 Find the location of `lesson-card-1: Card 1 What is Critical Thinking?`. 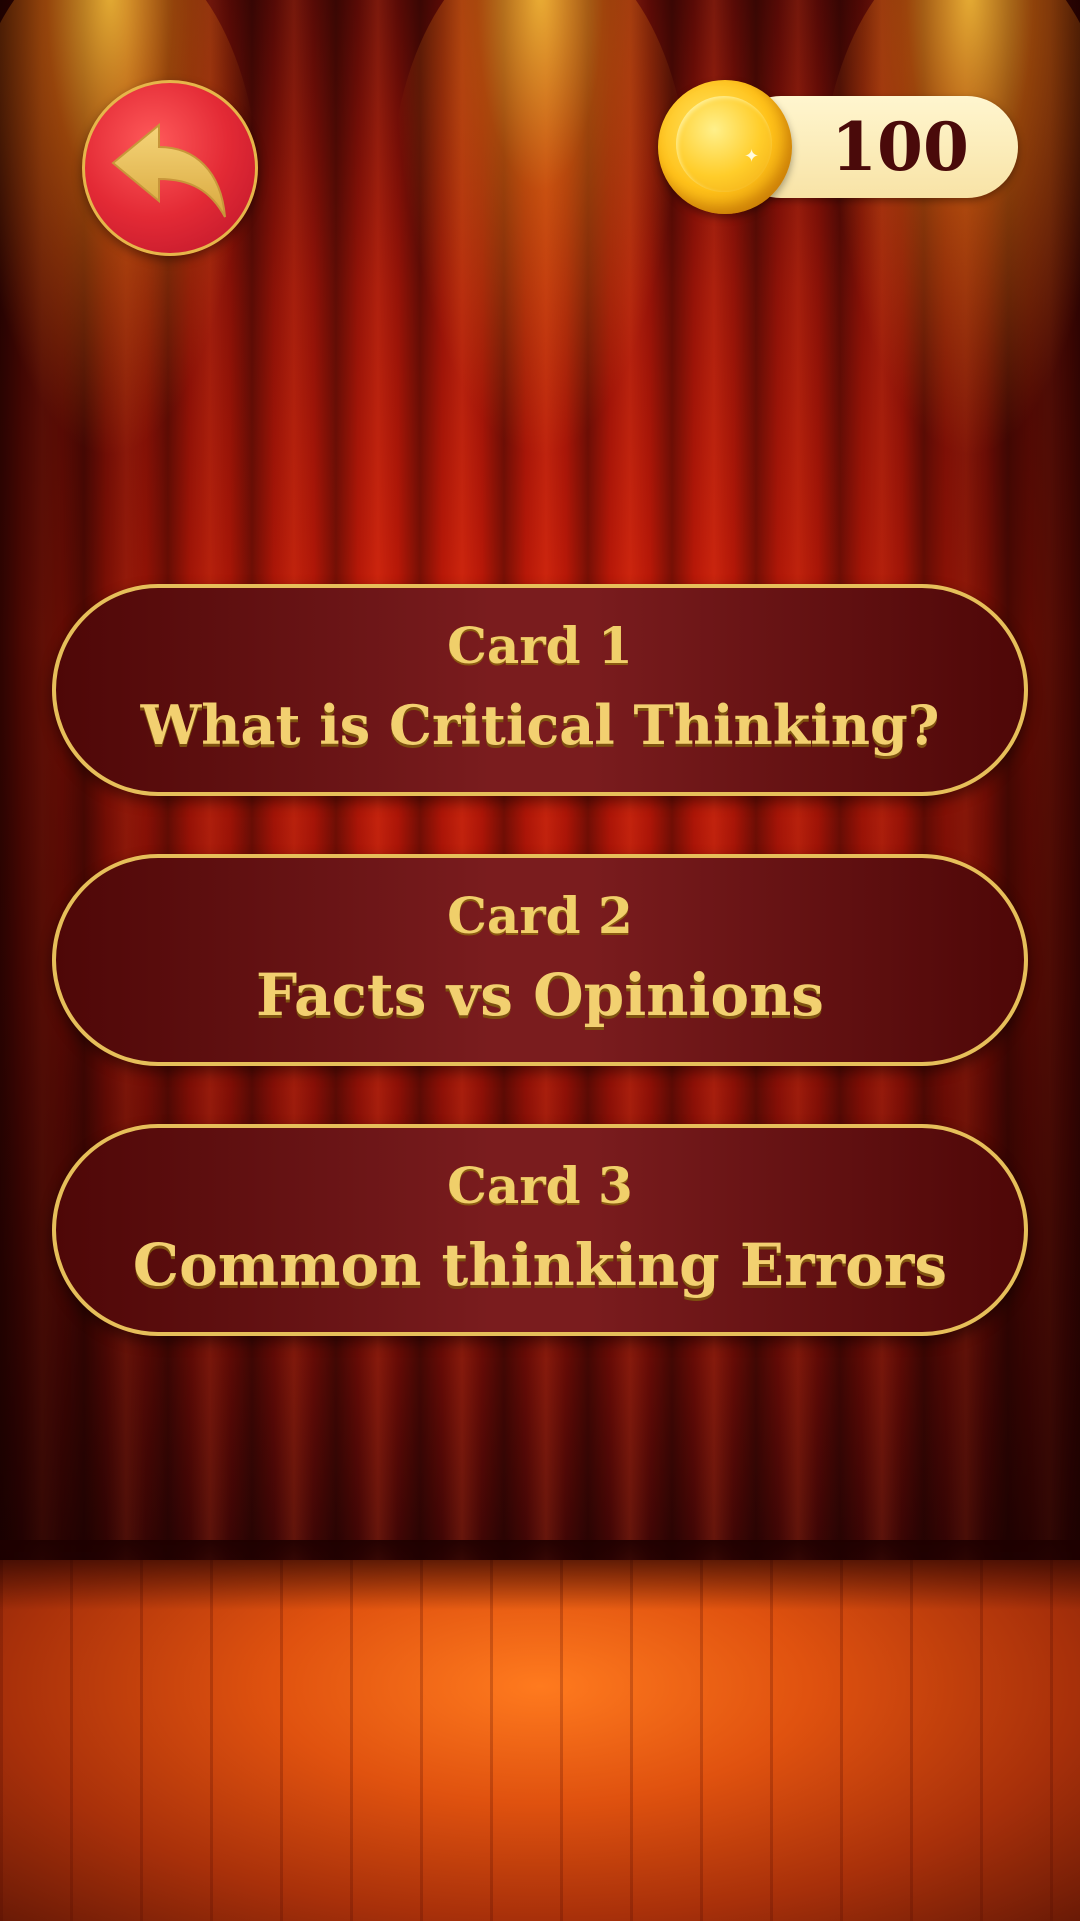

lesson-card-1: Card 1 What is Critical Thinking? is located at coordinates (540, 690).